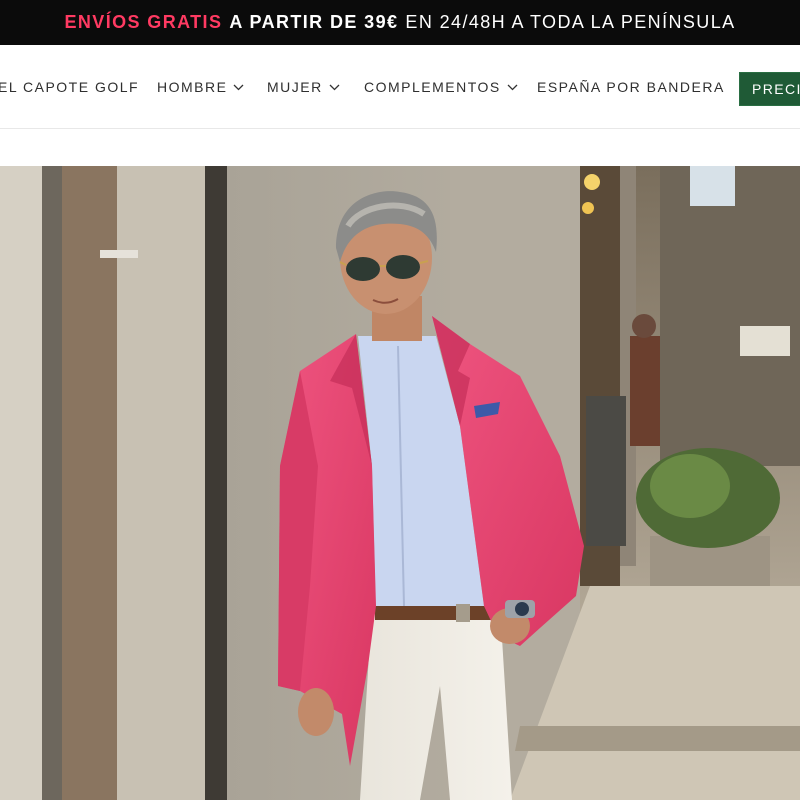 The image size is (800, 800). I want to click on nav-item-complementos: COMPLEMENTOS, so click(441, 87).